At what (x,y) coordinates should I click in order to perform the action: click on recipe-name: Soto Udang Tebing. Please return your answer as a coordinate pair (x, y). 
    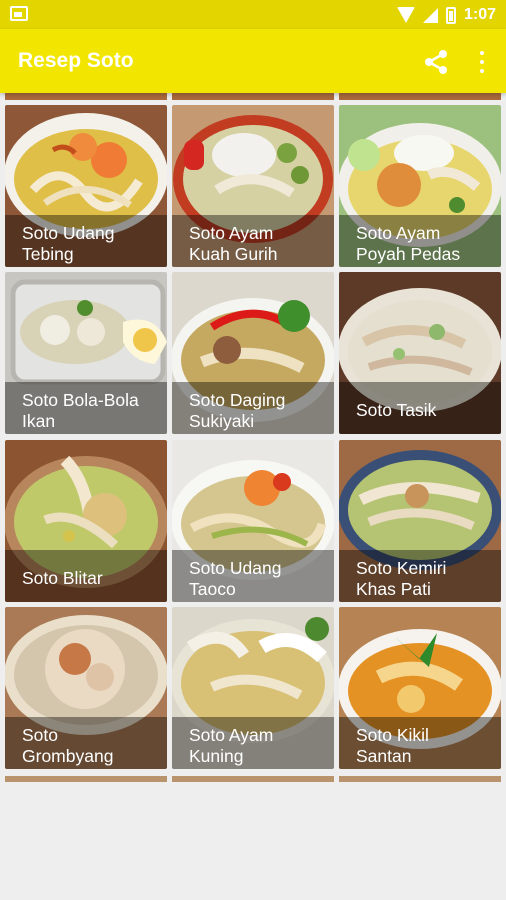
    Looking at the image, I should click on (86, 241).